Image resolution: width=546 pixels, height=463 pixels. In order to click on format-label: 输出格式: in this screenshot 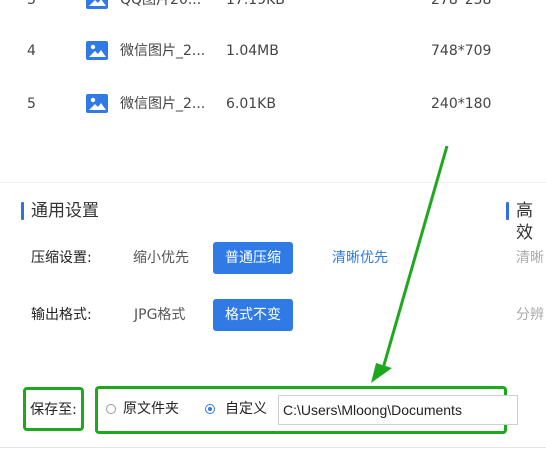, I will do `click(61, 315)`.